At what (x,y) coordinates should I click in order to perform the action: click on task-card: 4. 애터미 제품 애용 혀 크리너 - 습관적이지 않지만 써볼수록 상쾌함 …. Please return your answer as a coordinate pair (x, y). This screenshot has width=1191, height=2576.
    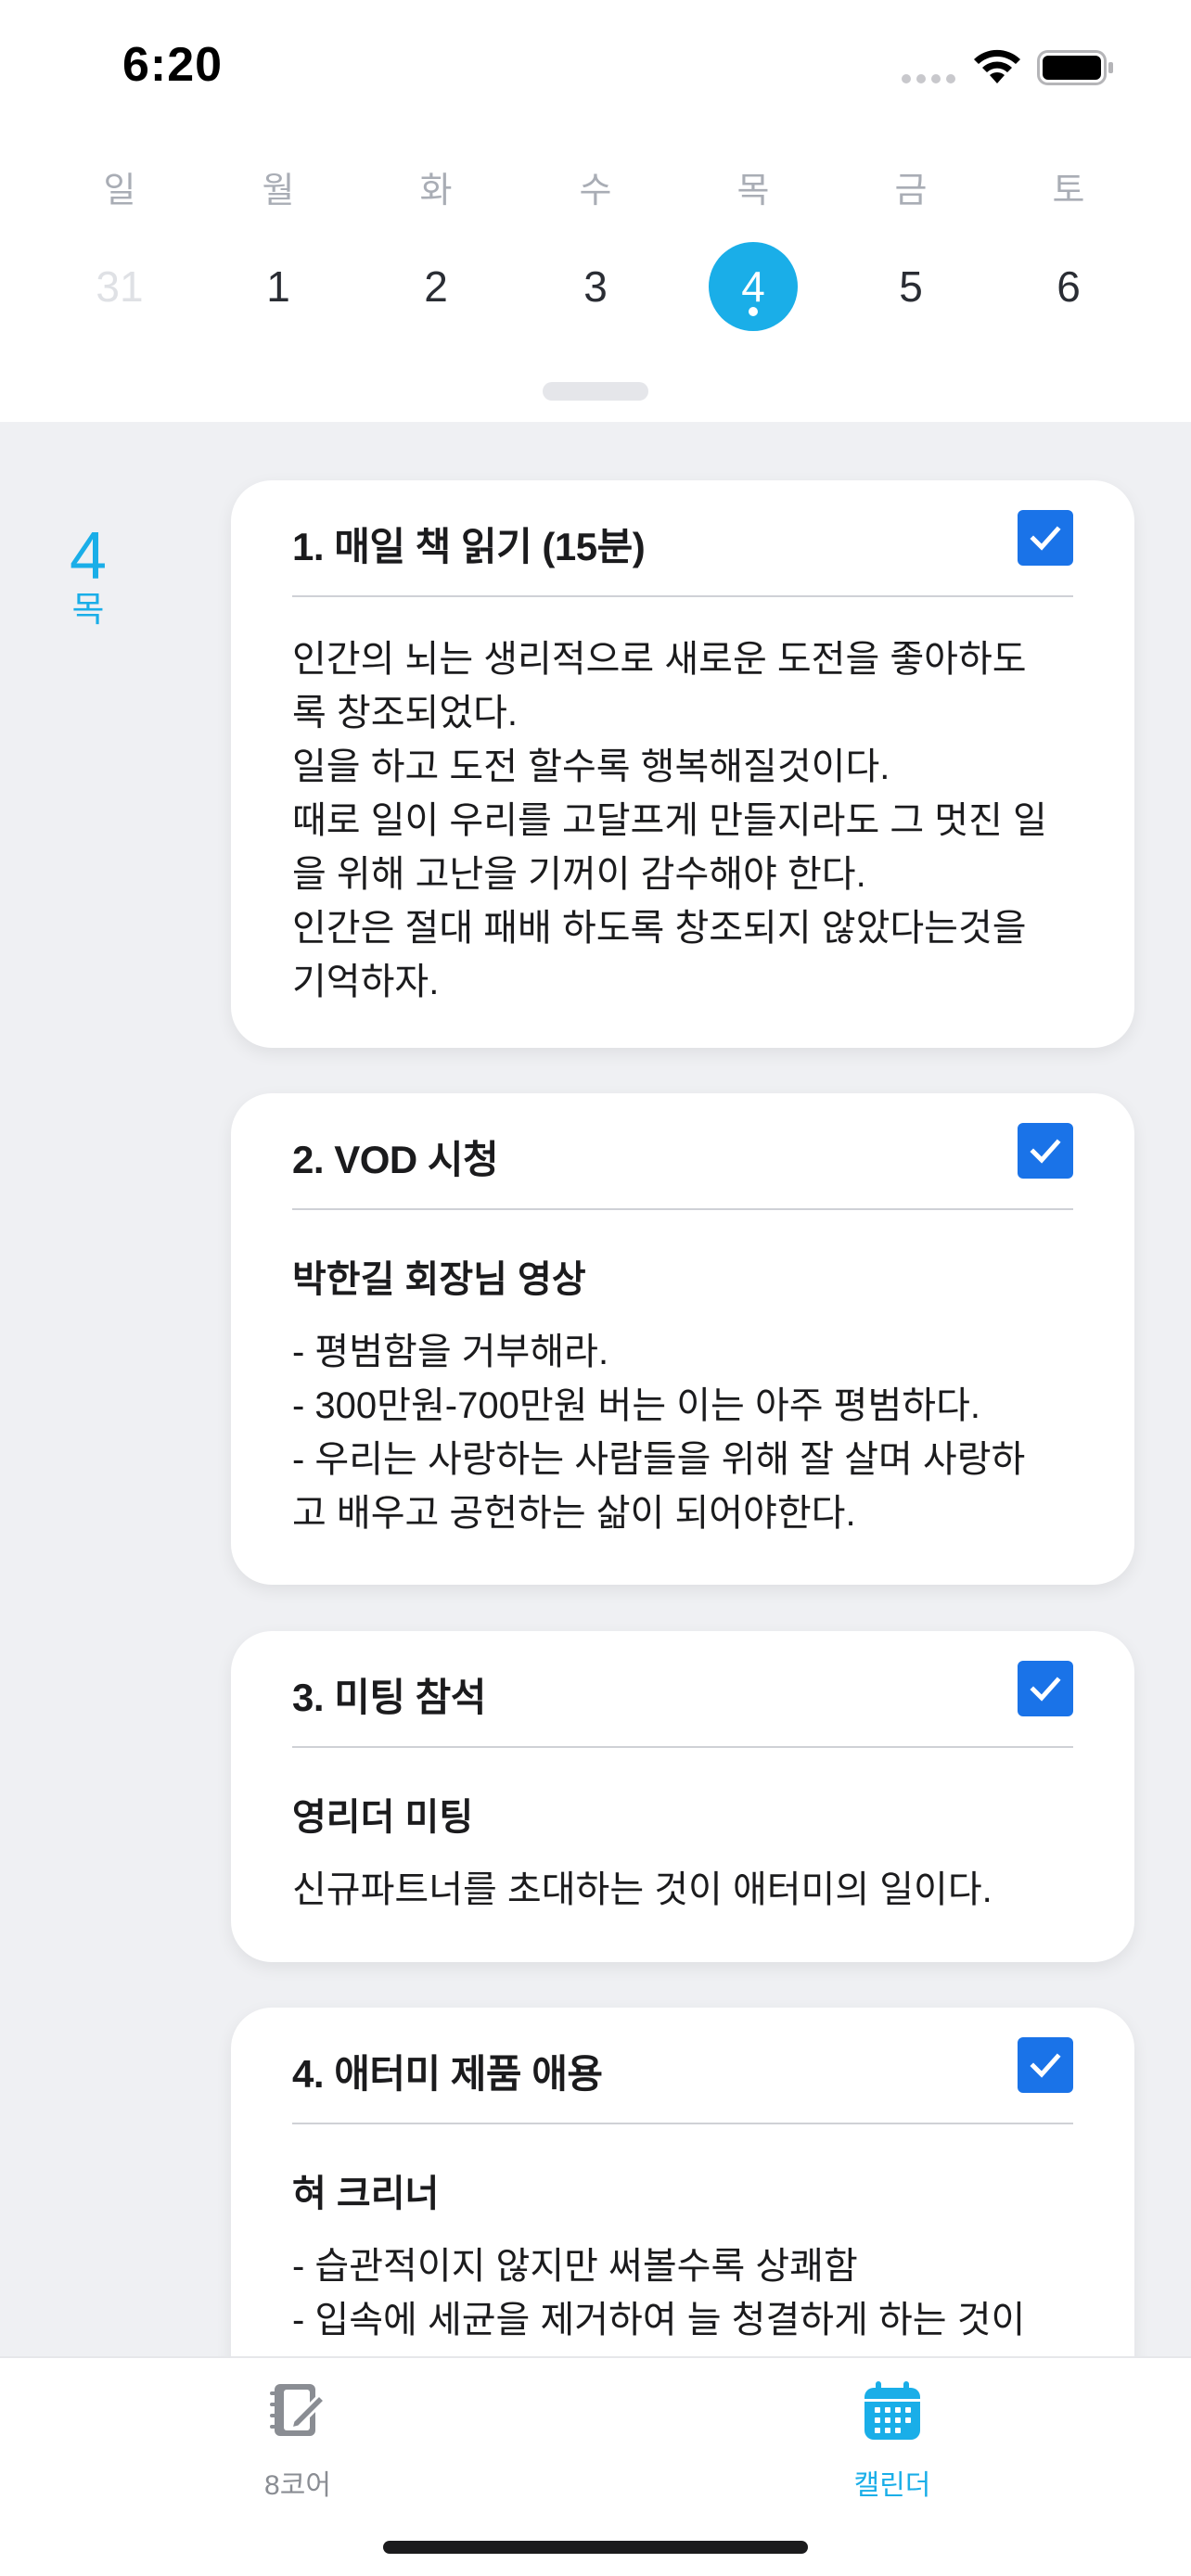
    Looking at the image, I should click on (682, 2182).